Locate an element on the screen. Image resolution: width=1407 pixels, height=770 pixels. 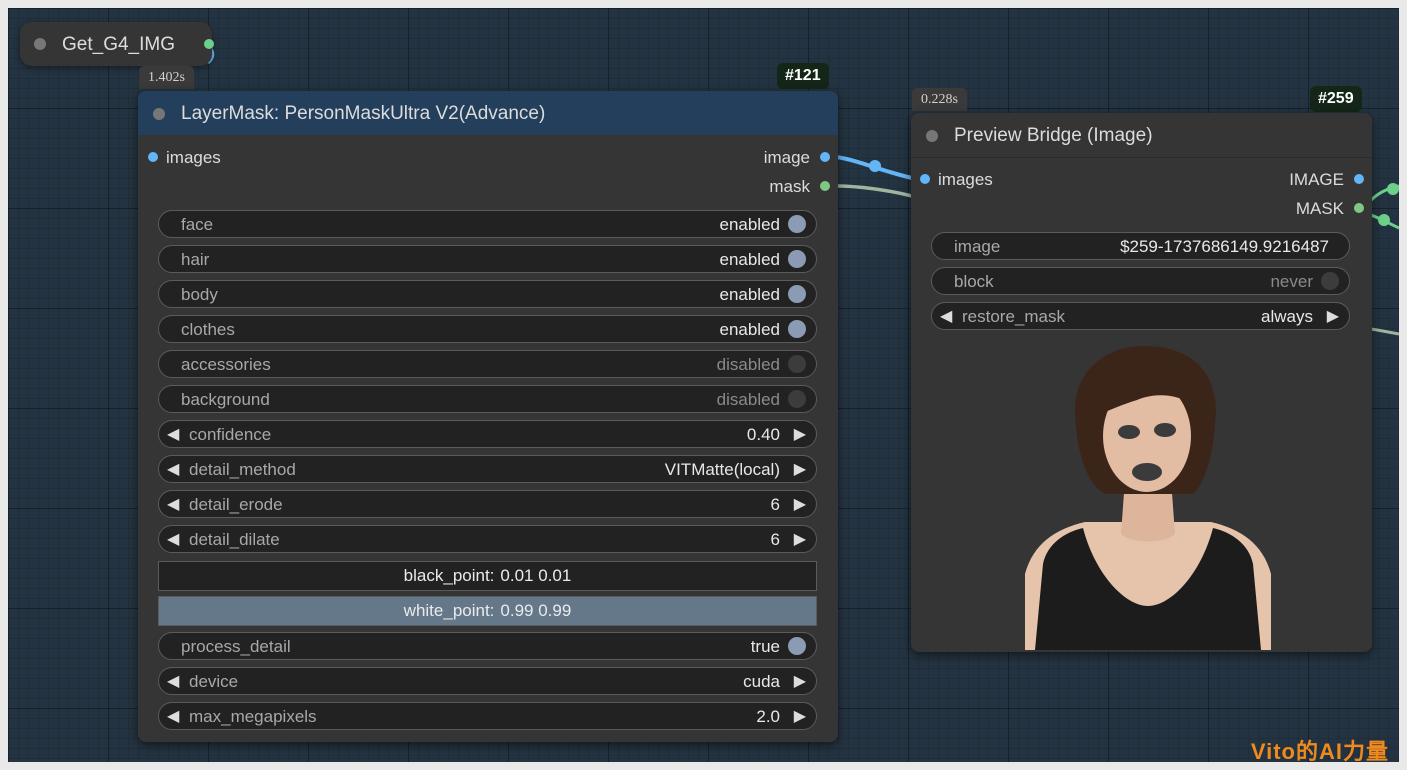
widget-label: accessories is located at coordinates (226, 364).